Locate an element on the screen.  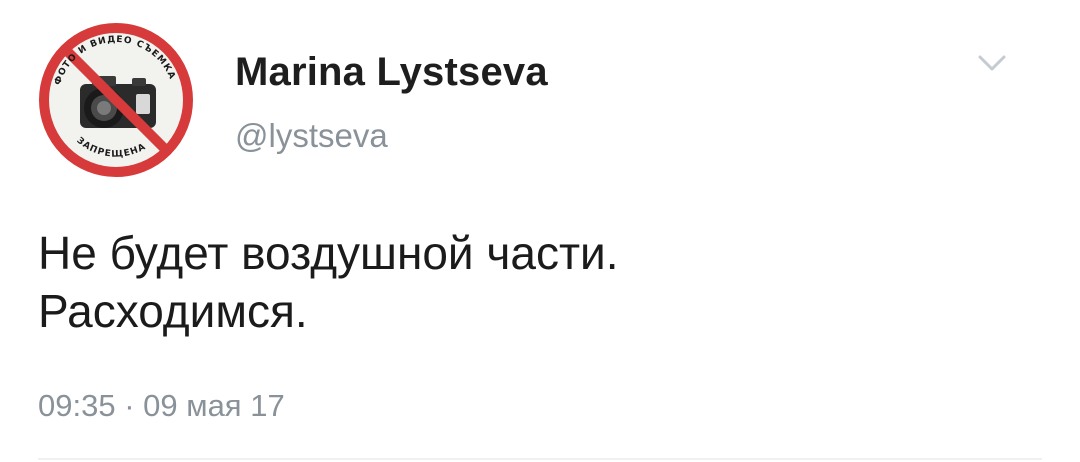
tweet-header: Marina Lystseva @lystseva is located at coordinates (391, 101).